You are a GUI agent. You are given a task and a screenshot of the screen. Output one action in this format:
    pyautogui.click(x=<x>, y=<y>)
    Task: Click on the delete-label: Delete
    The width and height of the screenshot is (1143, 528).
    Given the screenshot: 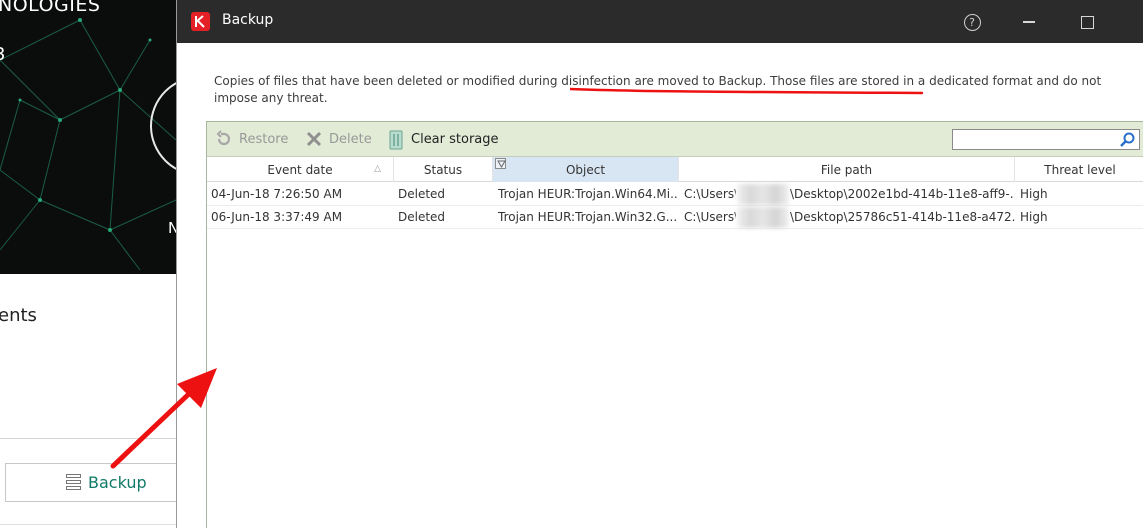 What is the action you would take?
    pyautogui.click(x=350, y=139)
    